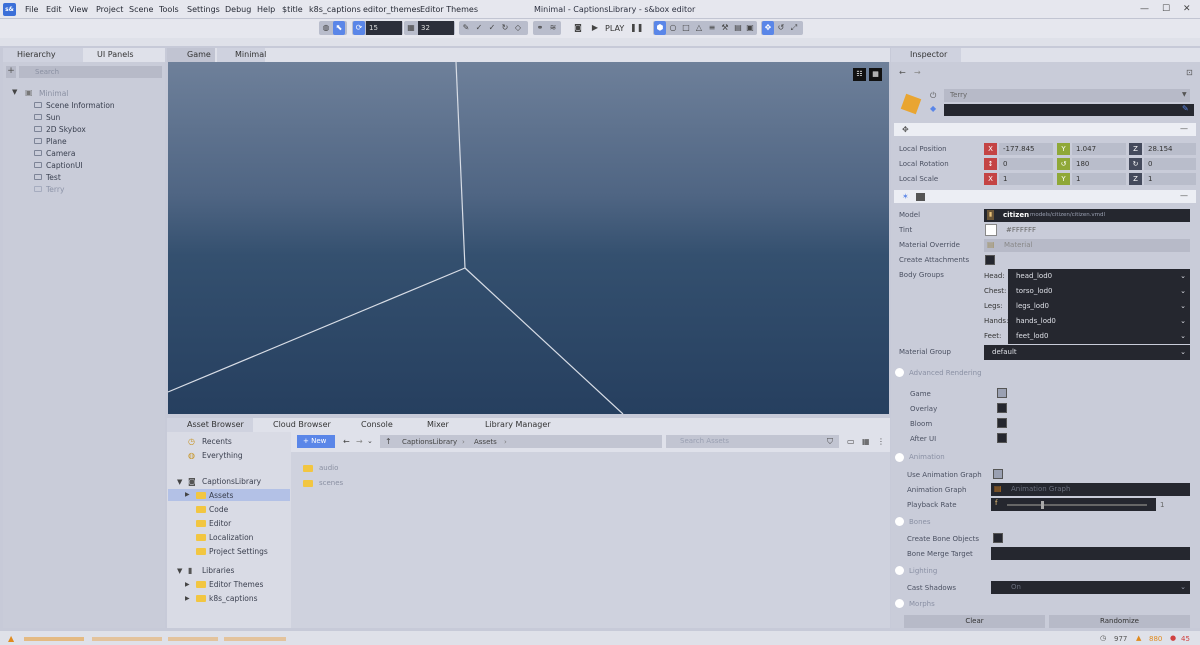 This screenshot has width=1200, height=645. What do you see at coordinates (335, 9) in the screenshot?
I see `menu-k8s-captions: k8s_captions` at bounding box center [335, 9].